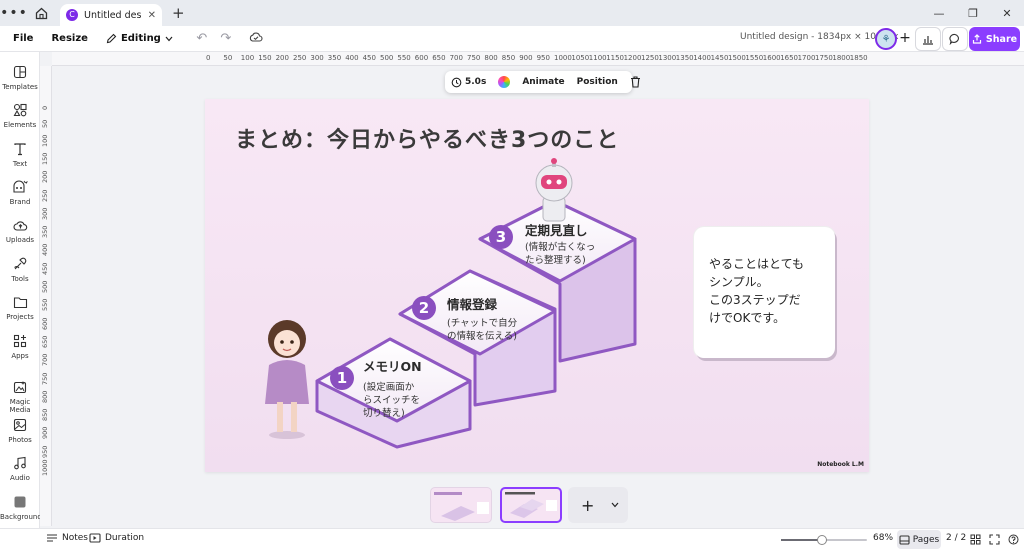  I want to click on restore-icon: ❐, so click(973, 13).